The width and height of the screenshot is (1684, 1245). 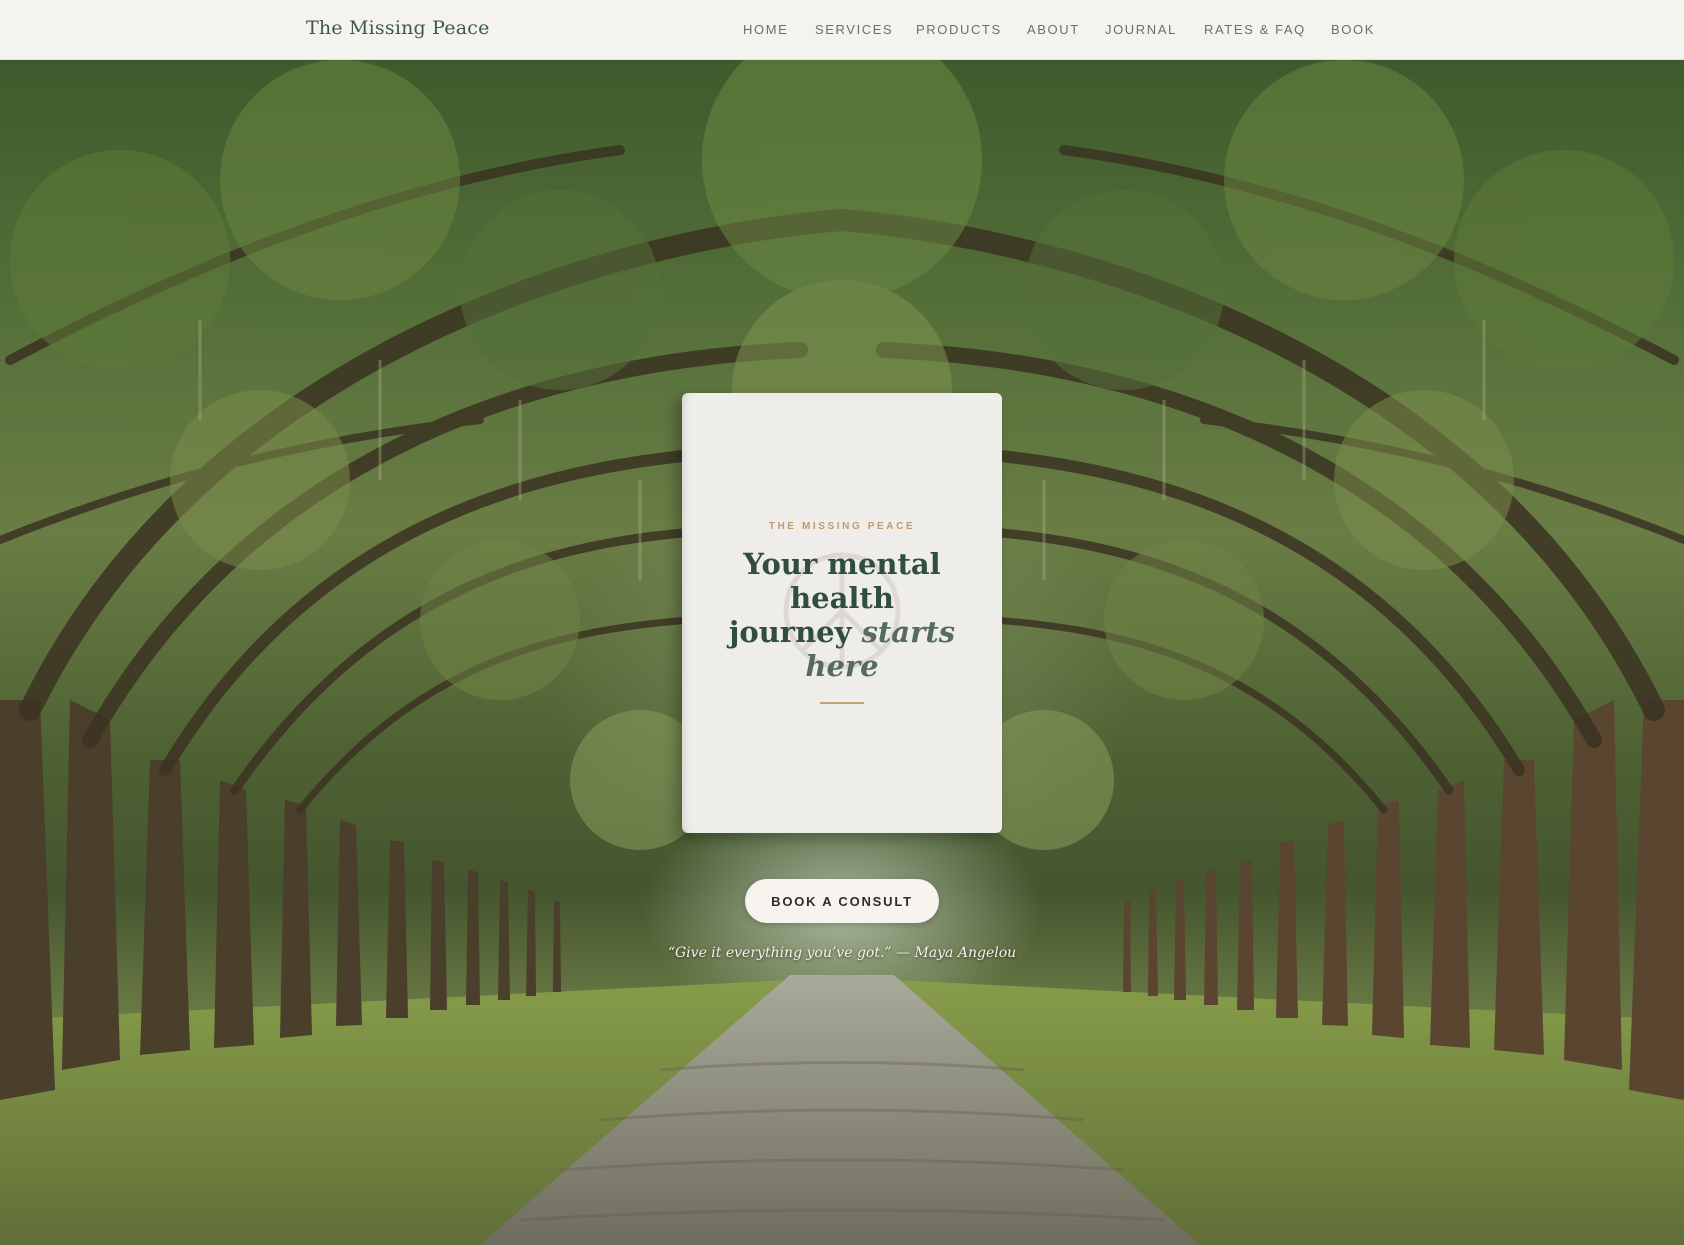 I want to click on nav-home: HOME, so click(x=765, y=30).